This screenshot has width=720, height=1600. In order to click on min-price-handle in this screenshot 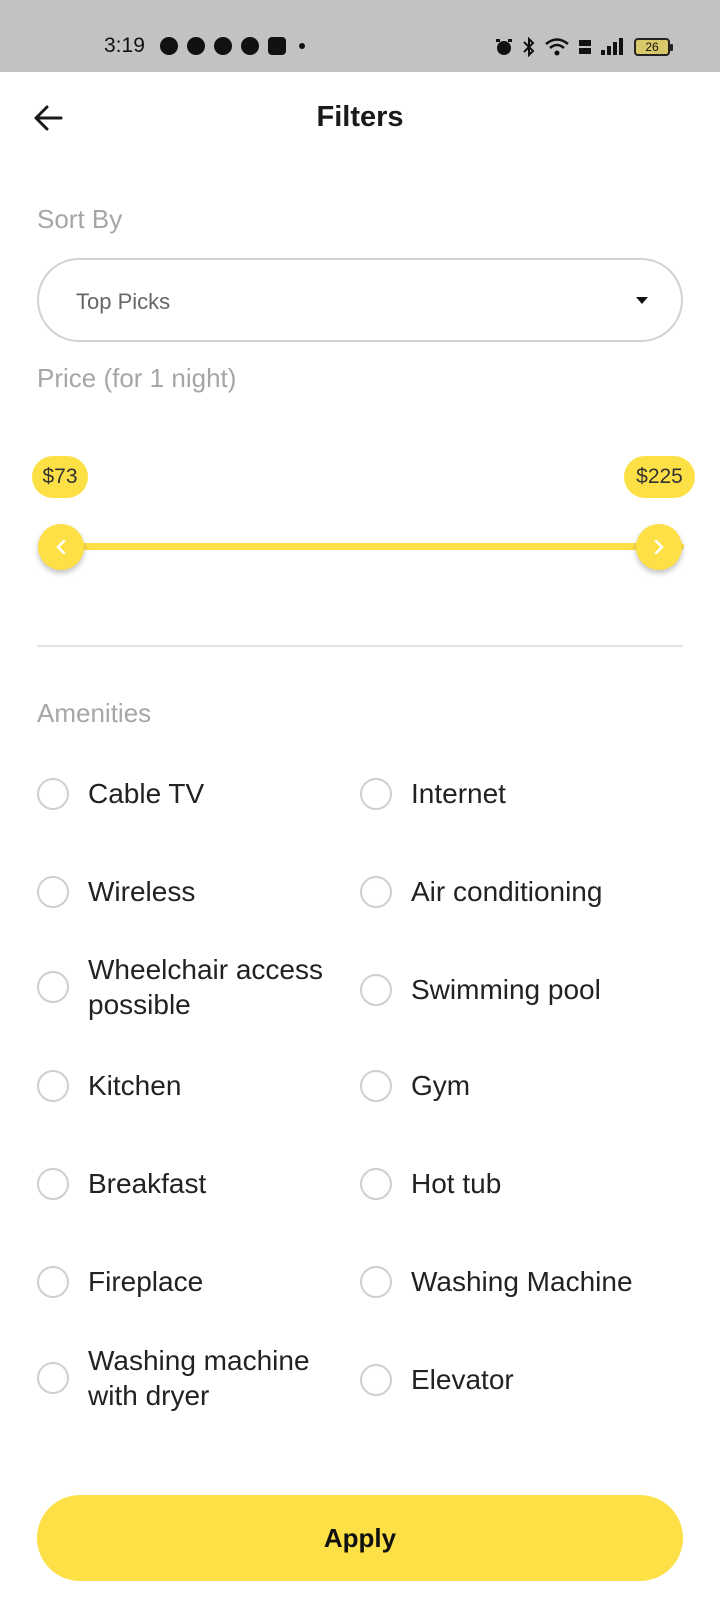, I will do `click(61, 547)`.